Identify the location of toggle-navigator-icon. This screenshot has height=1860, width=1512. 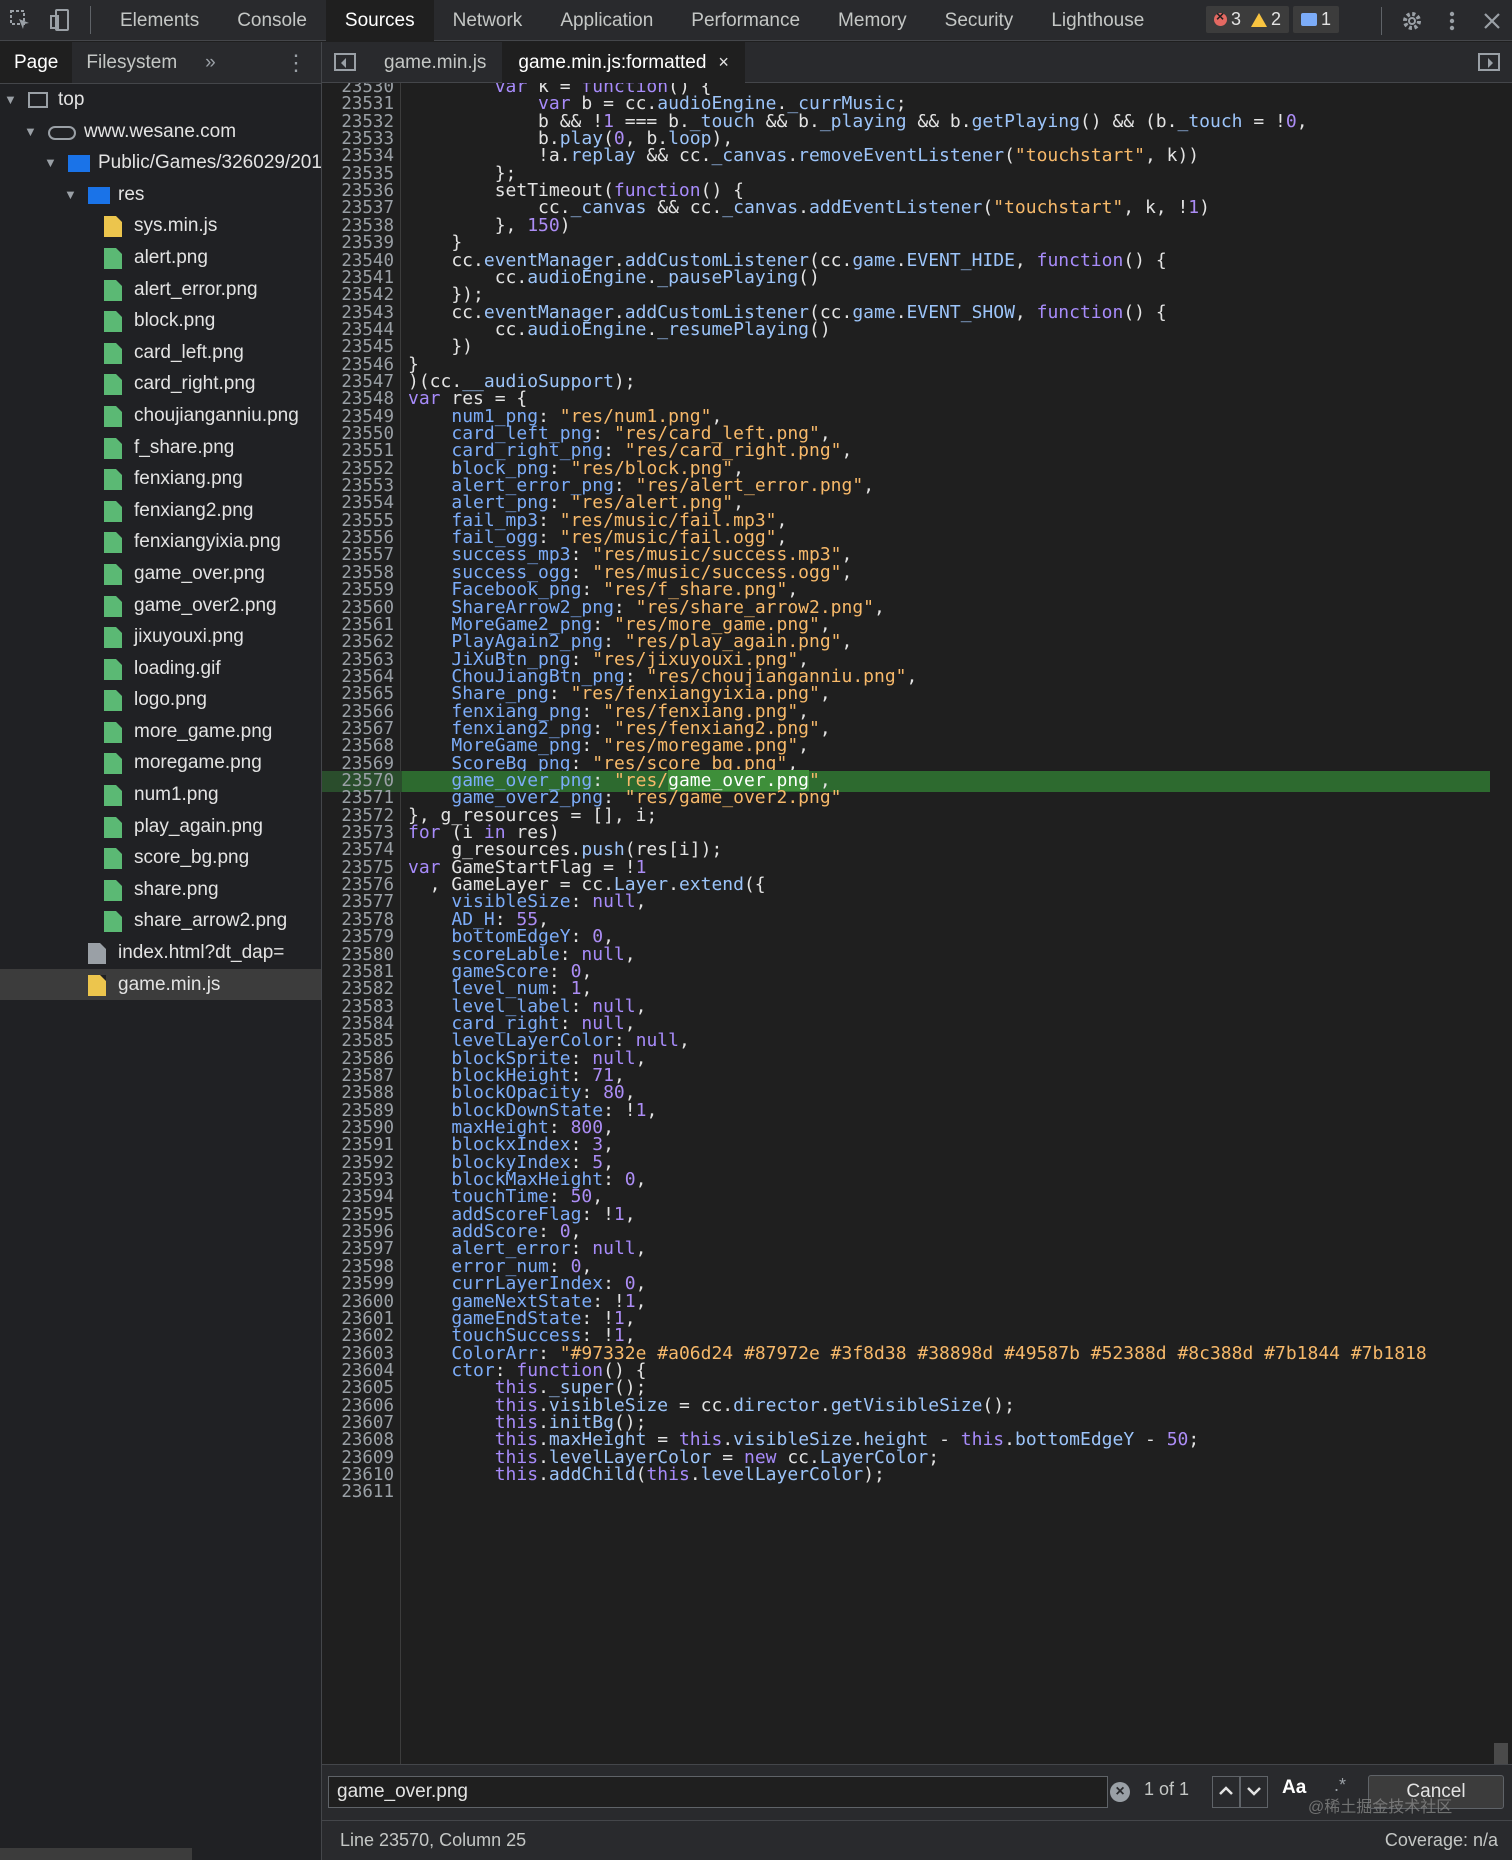
(345, 62).